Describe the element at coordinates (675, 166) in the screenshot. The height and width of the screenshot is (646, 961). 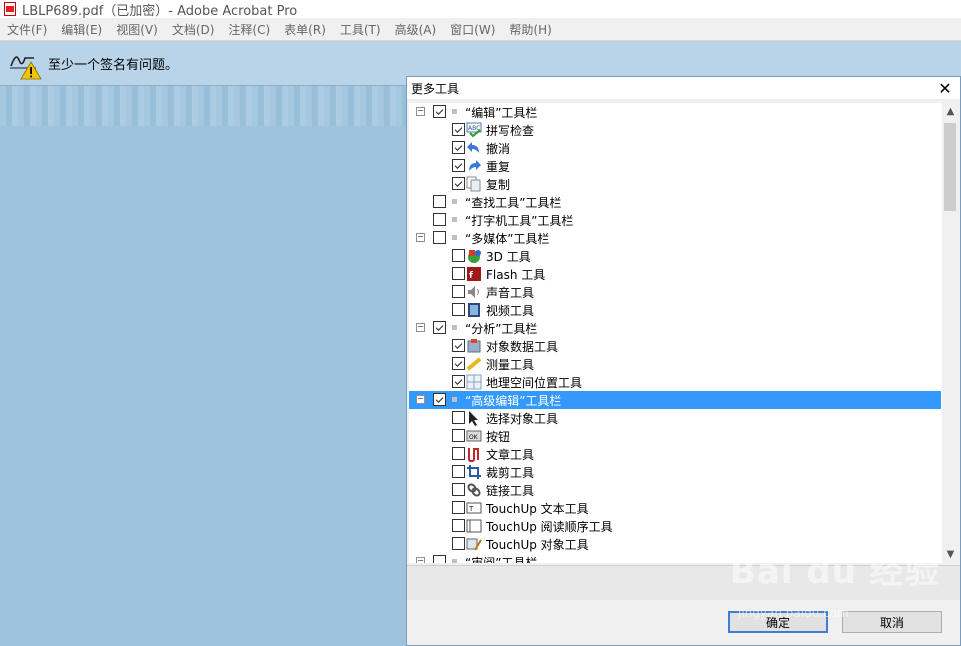
I see `tool-row: 重复` at that location.